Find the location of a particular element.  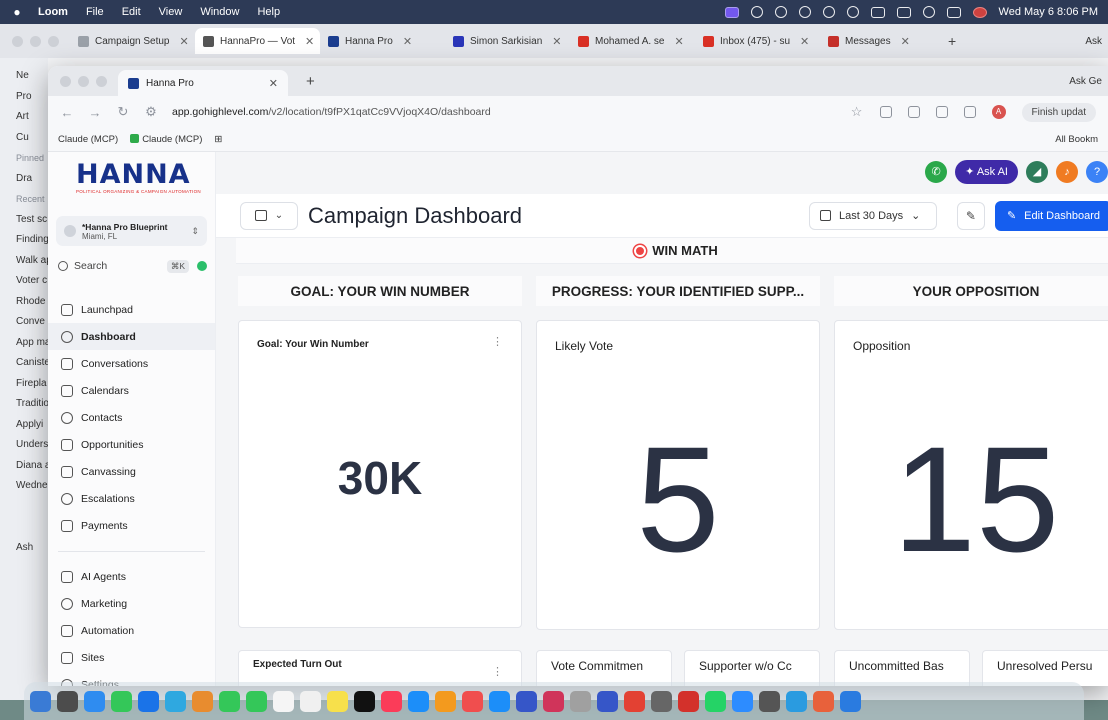

phone-icon: ✆ is located at coordinates (936, 172).